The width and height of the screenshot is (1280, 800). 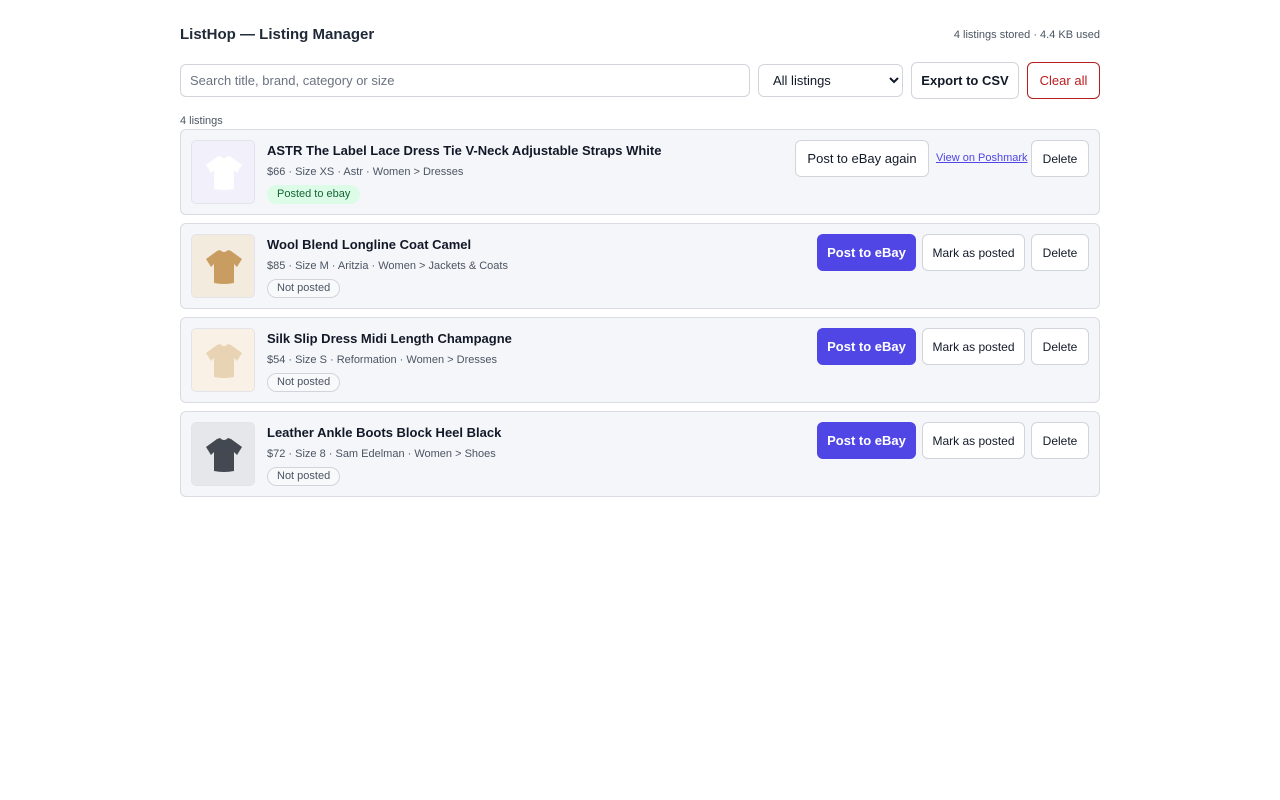 I want to click on filter-select: All listings, so click(x=830, y=80).